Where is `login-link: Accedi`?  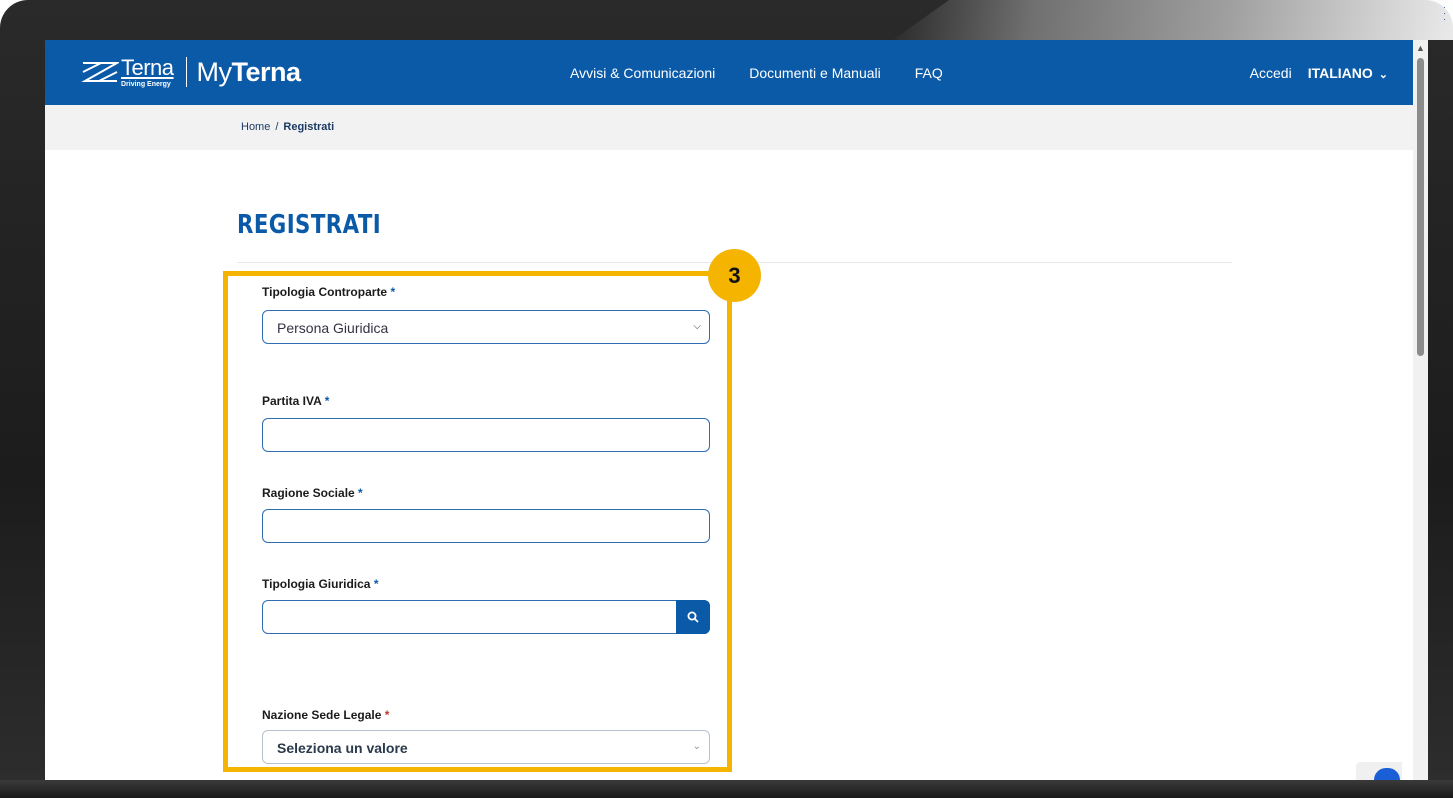 login-link: Accedi is located at coordinates (1271, 73).